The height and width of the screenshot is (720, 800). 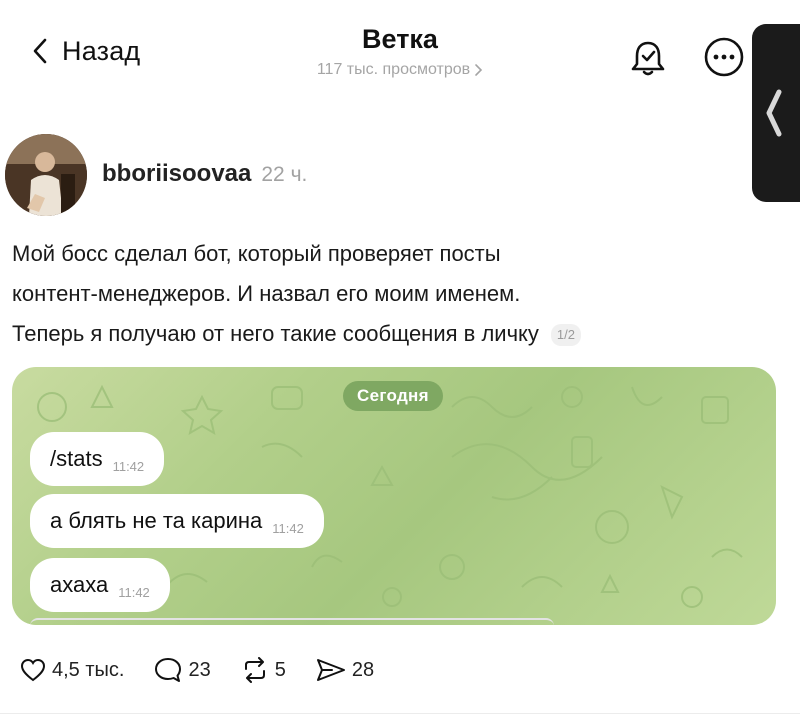 What do you see at coordinates (199, 669) in the screenshot?
I see `comment-count: 23` at bounding box center [199, 669].